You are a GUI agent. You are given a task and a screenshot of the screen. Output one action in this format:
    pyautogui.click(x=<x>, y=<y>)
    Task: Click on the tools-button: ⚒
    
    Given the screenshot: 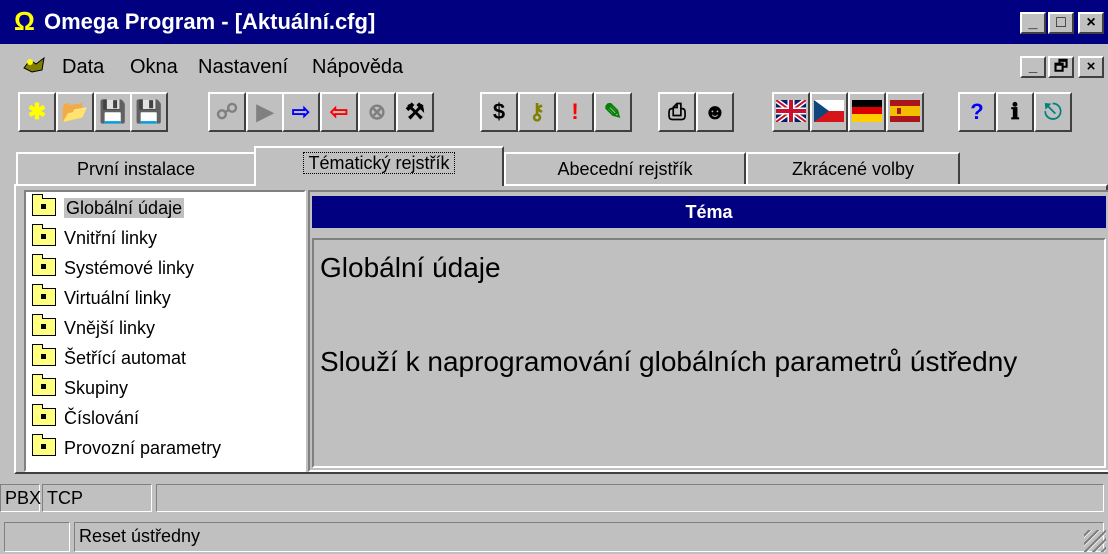 What is the action you would take?
    pyautogui.click(x=415, y=112)
    